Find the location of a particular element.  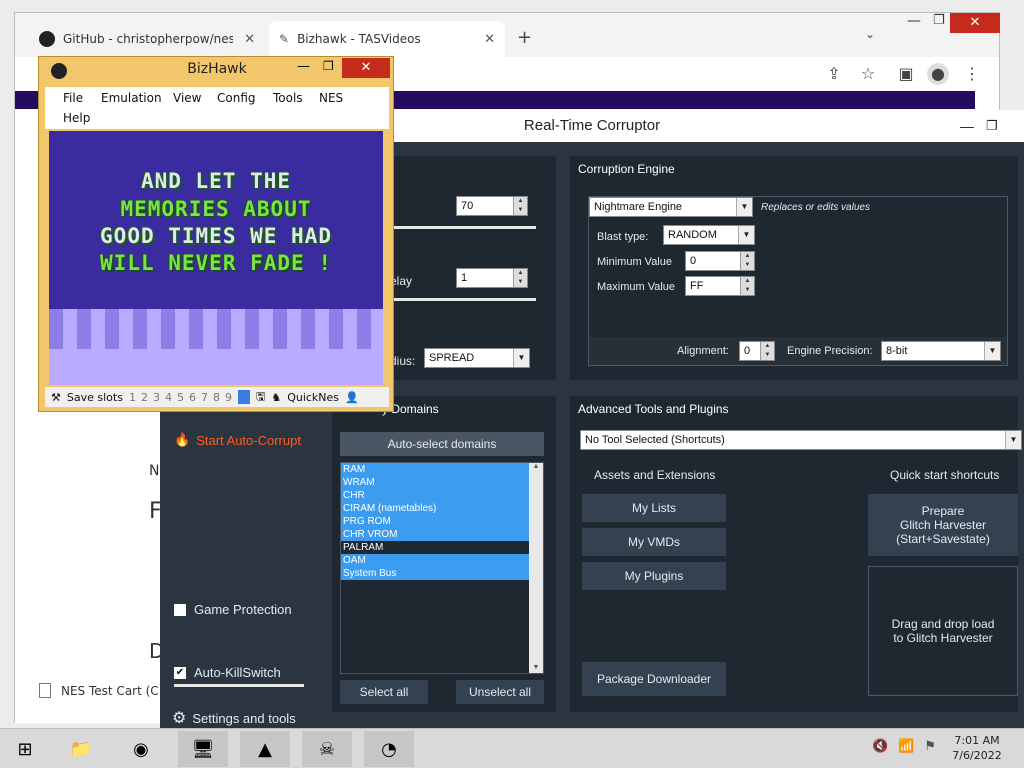

max-value-input: FF ▲ ▼ is located at coordinates (720, 286).